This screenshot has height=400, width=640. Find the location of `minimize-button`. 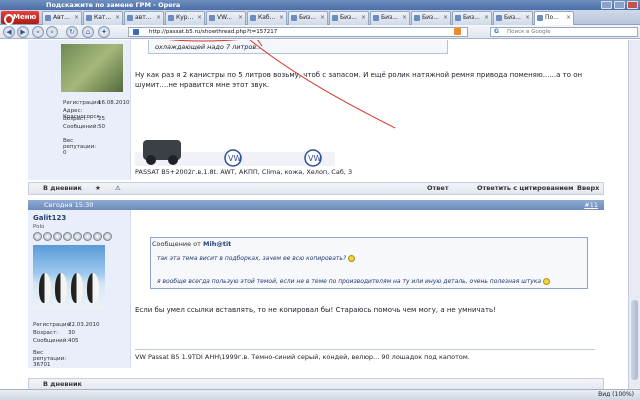

minimize-button is located at coordinates (606, 5).